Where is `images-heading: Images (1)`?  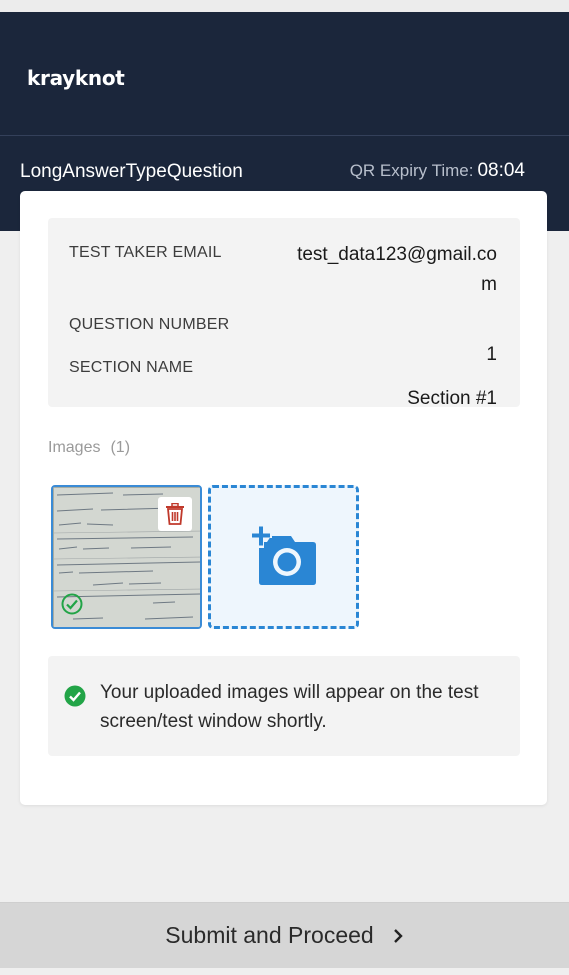 images-heading: Images (1) is located at coordinates (89, 448).